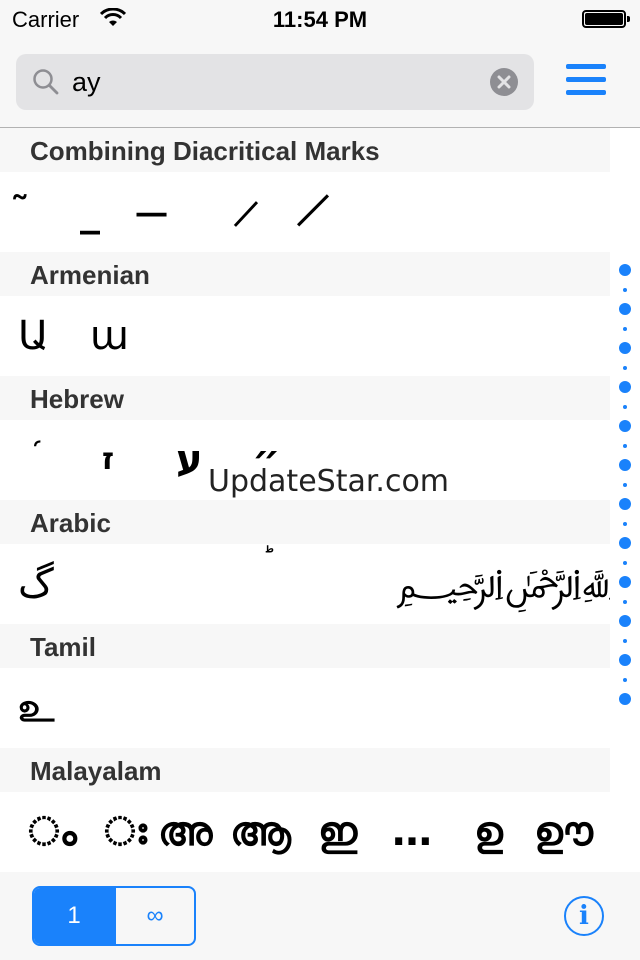 Image resolution: width=640 pixels, height=960 pixels. Describe the element at coordinates (503, 584) in the screenshot. I see `char-cell: ﷽` at that location.